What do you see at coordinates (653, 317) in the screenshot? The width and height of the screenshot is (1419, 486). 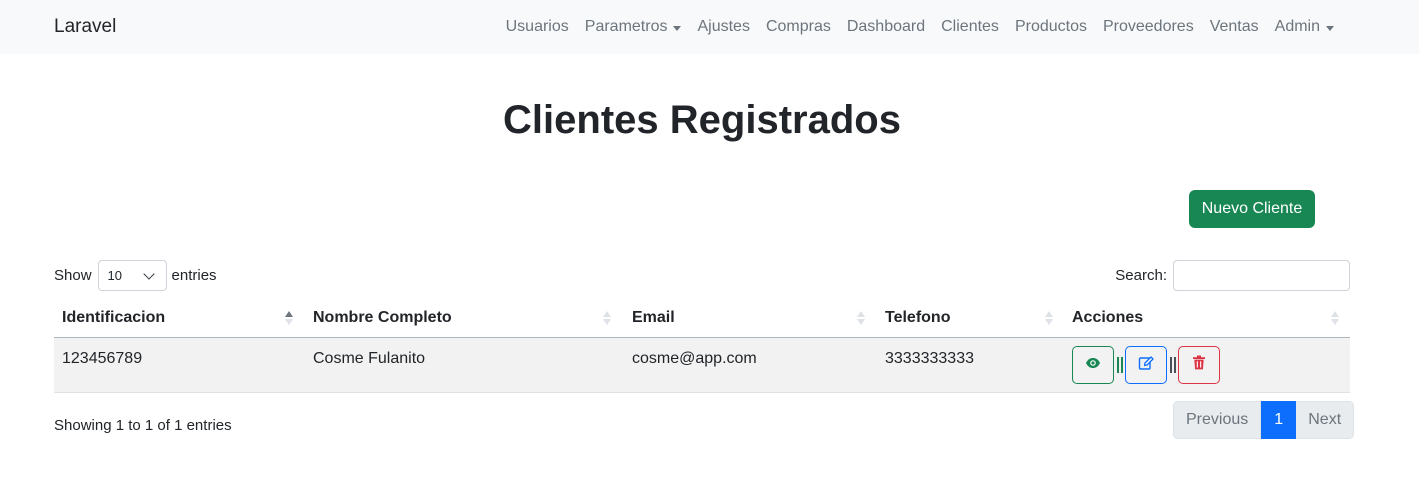 I see `column-header-label: Email` at bounding box center [653, 317].